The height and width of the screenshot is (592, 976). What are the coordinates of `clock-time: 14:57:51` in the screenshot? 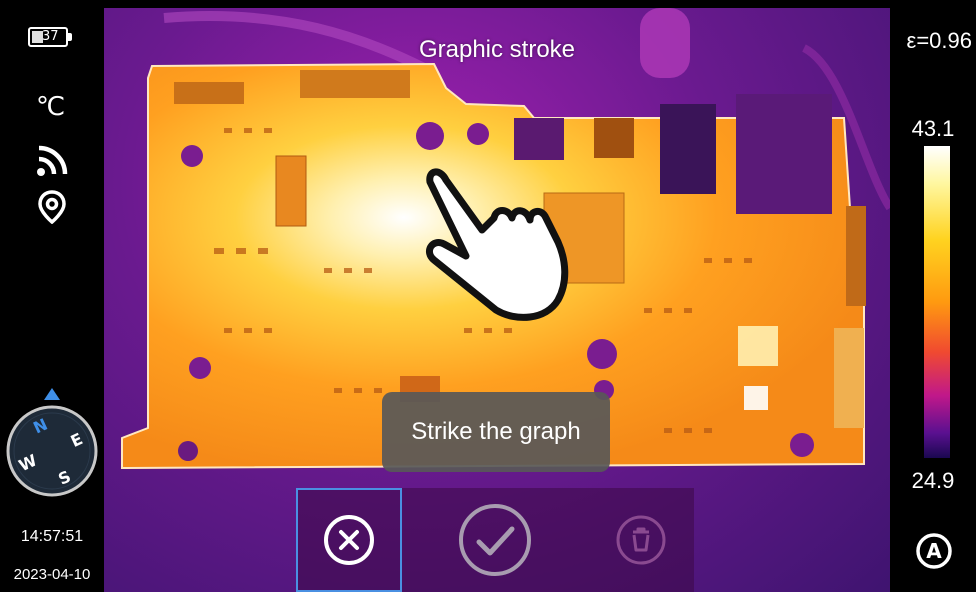 It's located at (52, 536).